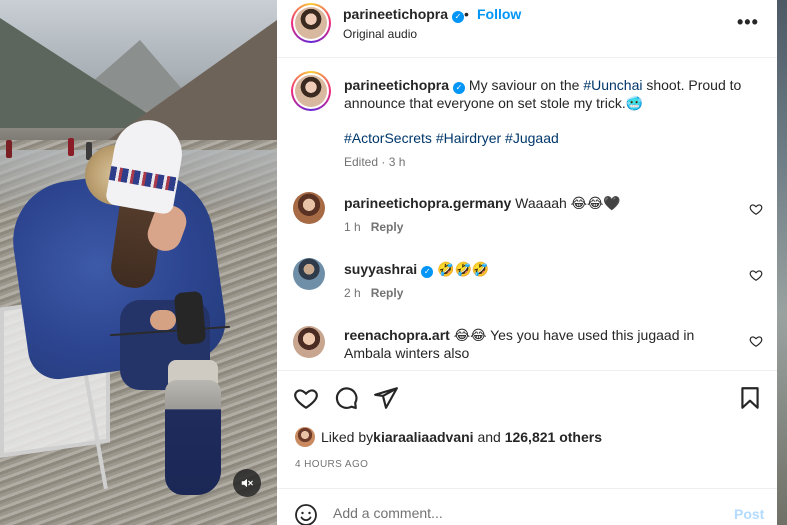 This screenshot has height=525, width=787. Describe the element at coordinates (311, 23) in the screenshot. I see `author-avatar` at that location.